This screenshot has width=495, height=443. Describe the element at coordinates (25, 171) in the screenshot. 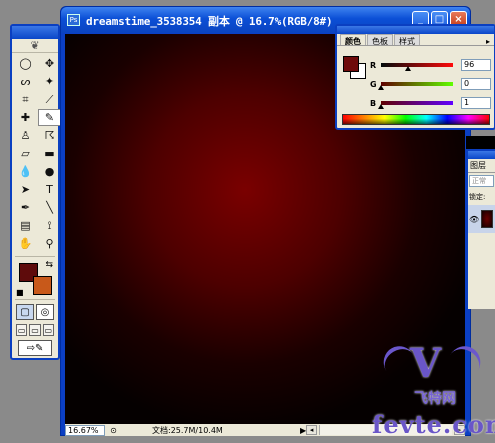

I see `blur-tool-icon: 💧` at that location.